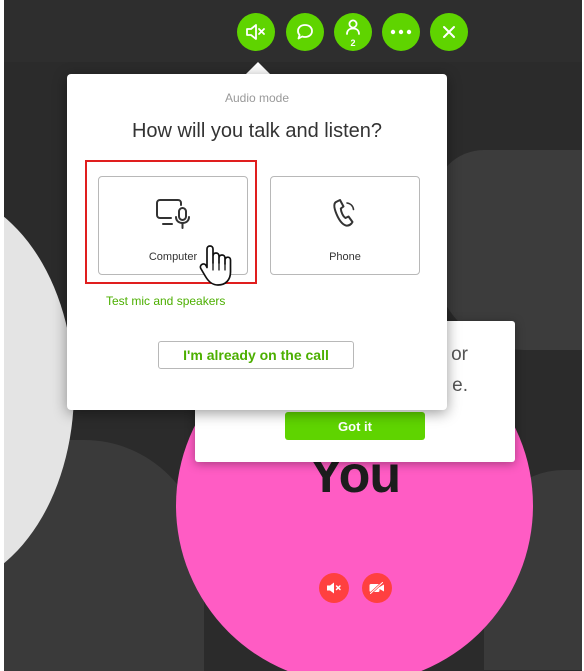 This screenshot has height=671, width=584. I want to click on mute-audio-button, so click(256, 32).